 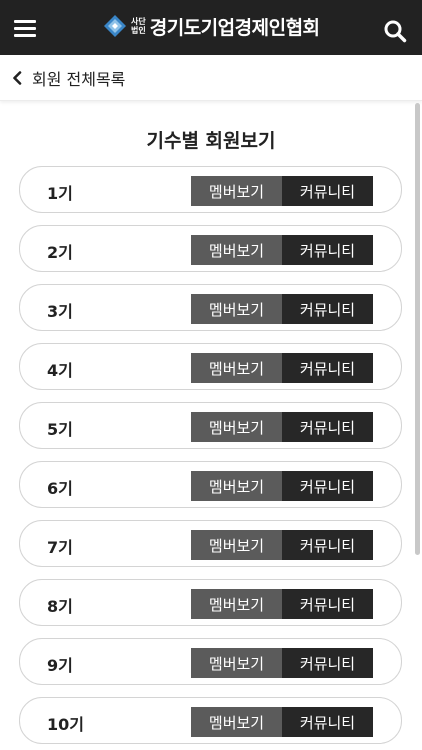 I want to click on cohort-row: 2기 멤버보기 커뮤니티, so click(x=210, y=248).